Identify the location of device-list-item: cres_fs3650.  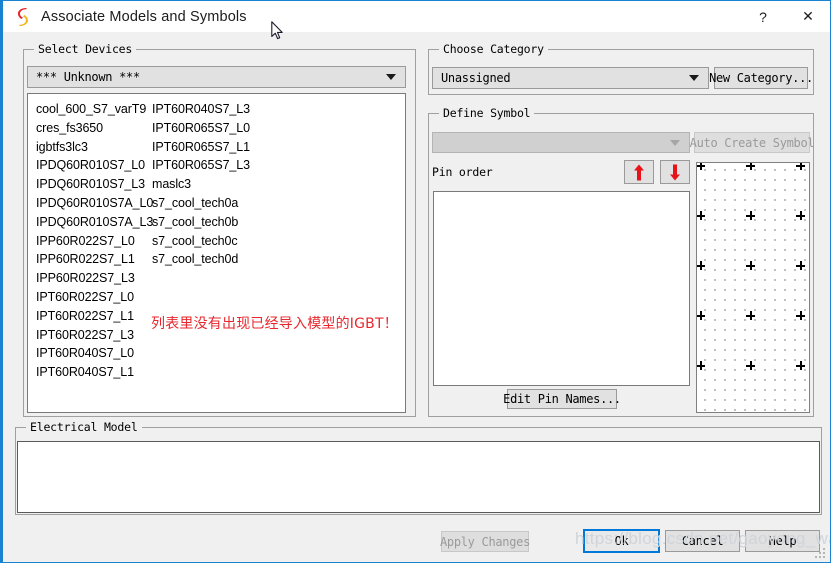
(94, 128).